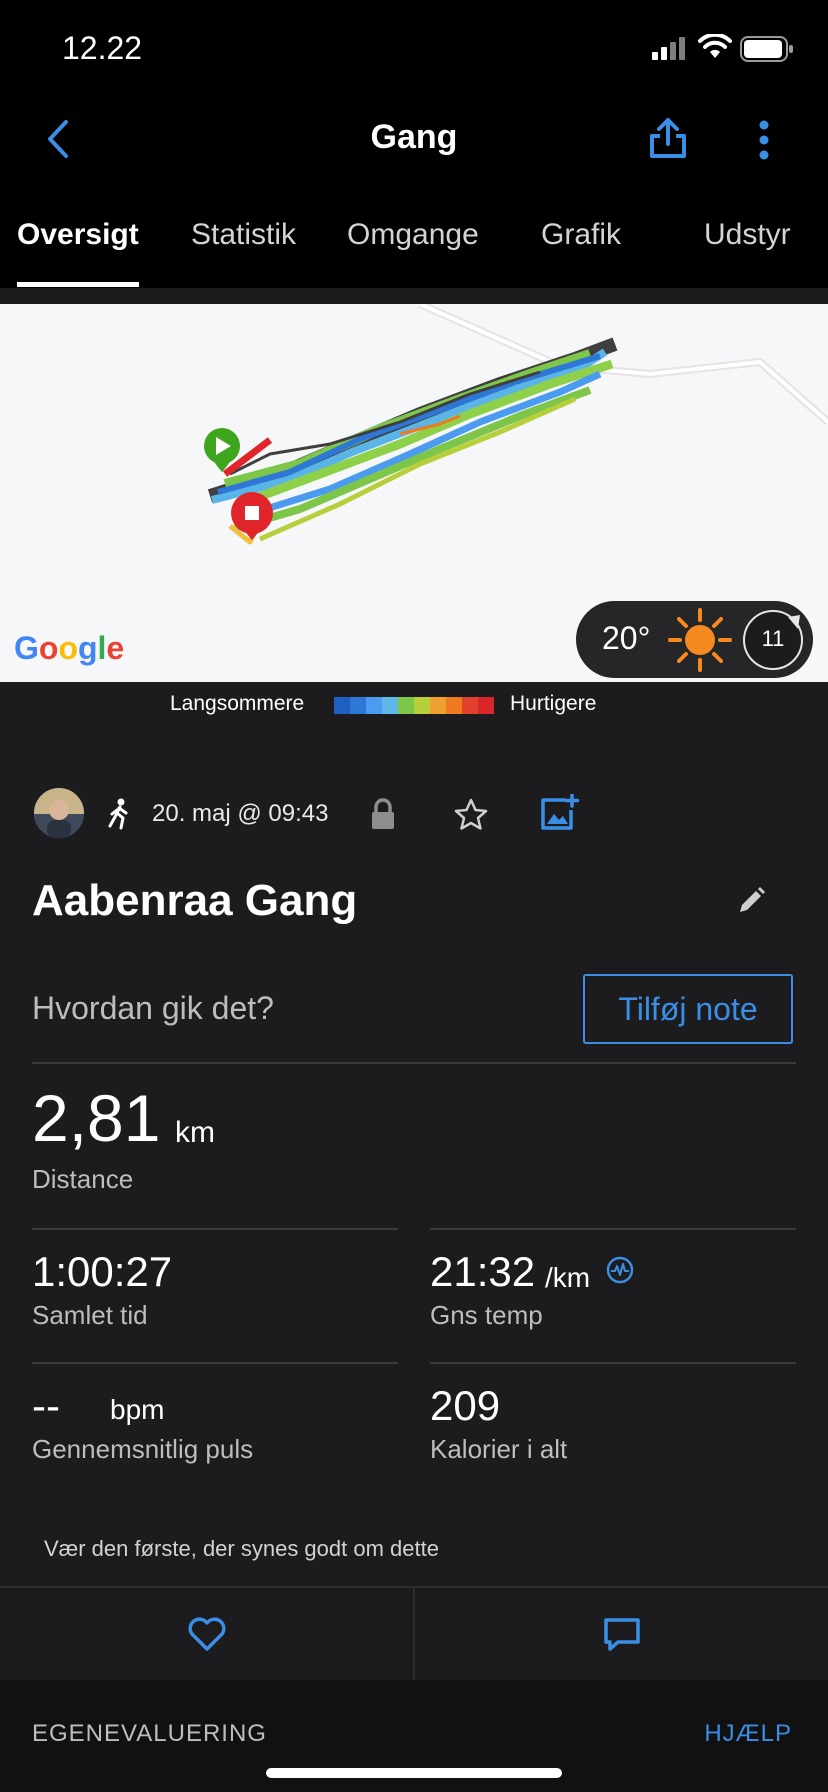 The height and width of the screenshot is (1792, 828). What do you see at coordinates (626, 638) in the screenshot?
I see `weather-temperature: 20°` at bounding box center [626, 638].